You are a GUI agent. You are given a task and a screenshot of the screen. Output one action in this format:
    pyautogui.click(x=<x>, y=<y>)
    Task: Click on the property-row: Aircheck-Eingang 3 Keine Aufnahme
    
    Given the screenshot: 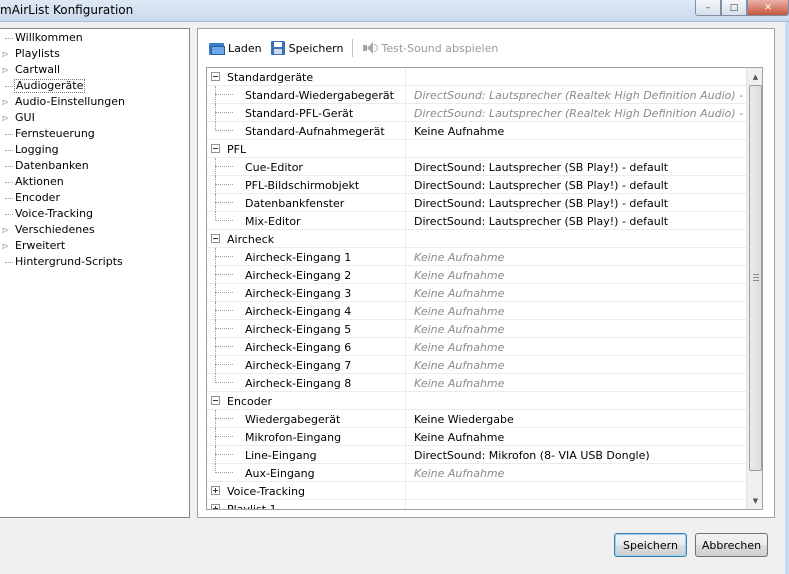 What is the action you would take?
    pyautogui.click(x=476, y=293)
    